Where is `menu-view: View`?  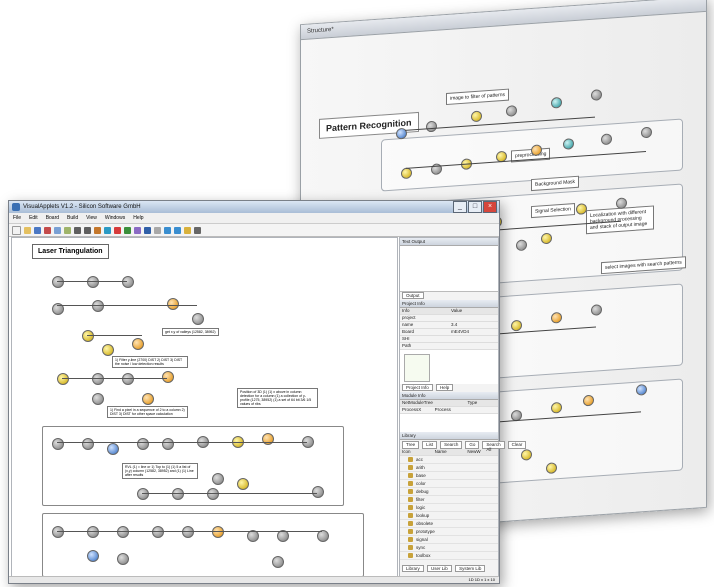 menu-view: View is located at coordinates (91, 218).